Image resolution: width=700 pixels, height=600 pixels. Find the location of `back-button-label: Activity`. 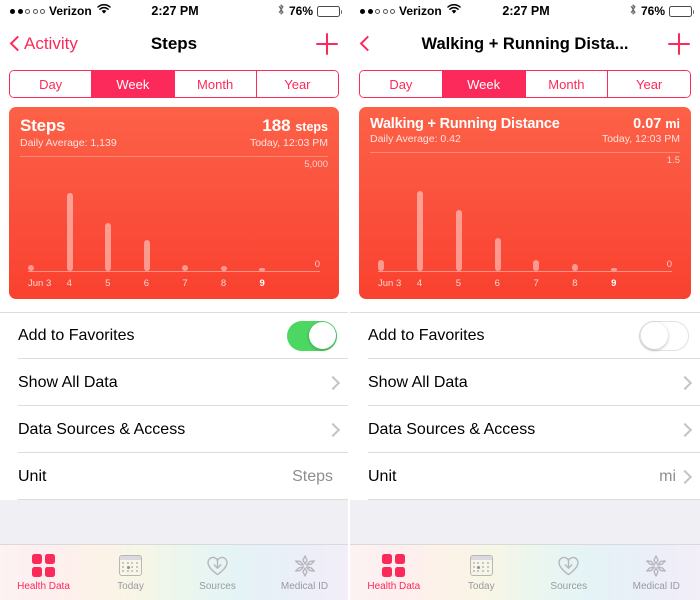

back-button-label: Activity is located at coordinates (51, 43).